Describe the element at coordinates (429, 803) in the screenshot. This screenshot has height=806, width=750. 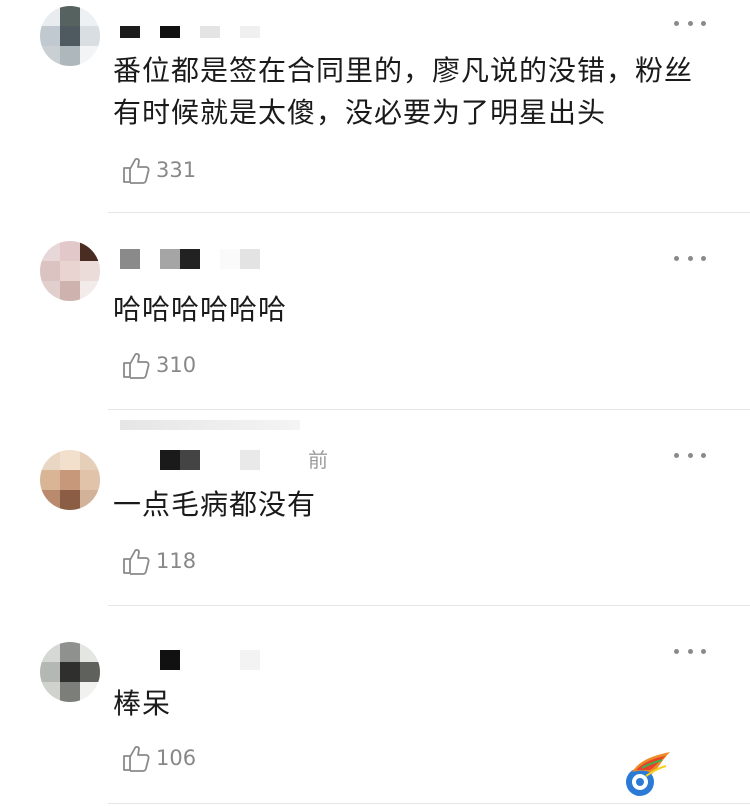
I see `divider` at that location.